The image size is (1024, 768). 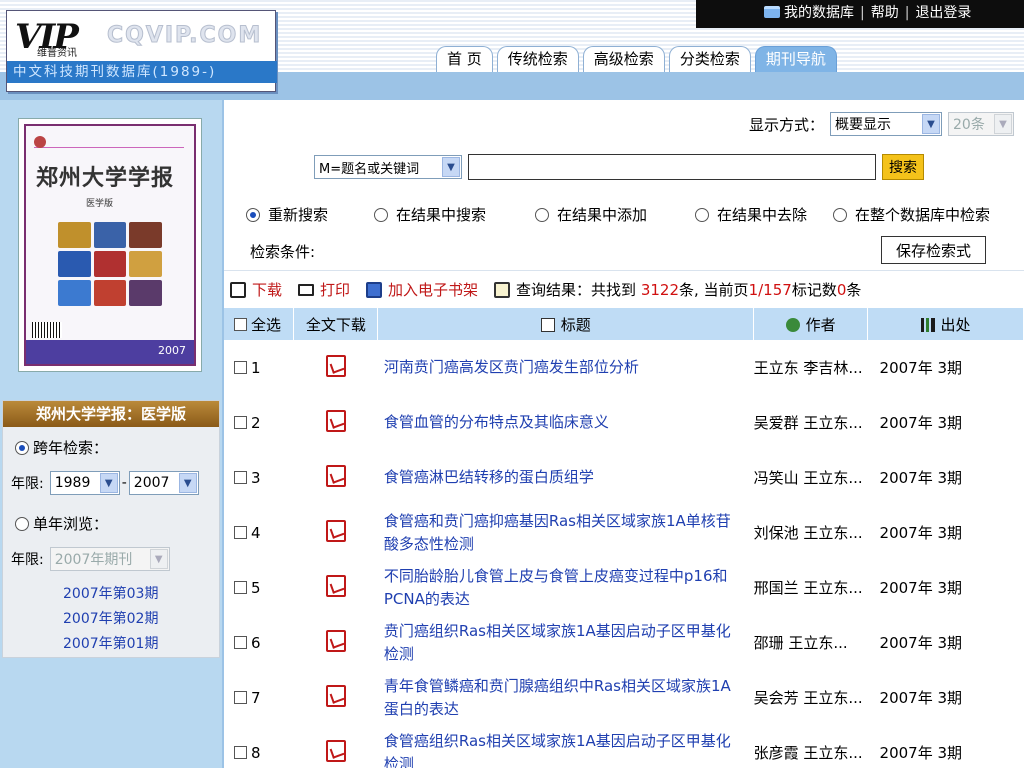 What do you see at coordinates (110, 593) in the screenshot?
I see `issue-link: 2007年第03期` at bounding box center [110, 593].